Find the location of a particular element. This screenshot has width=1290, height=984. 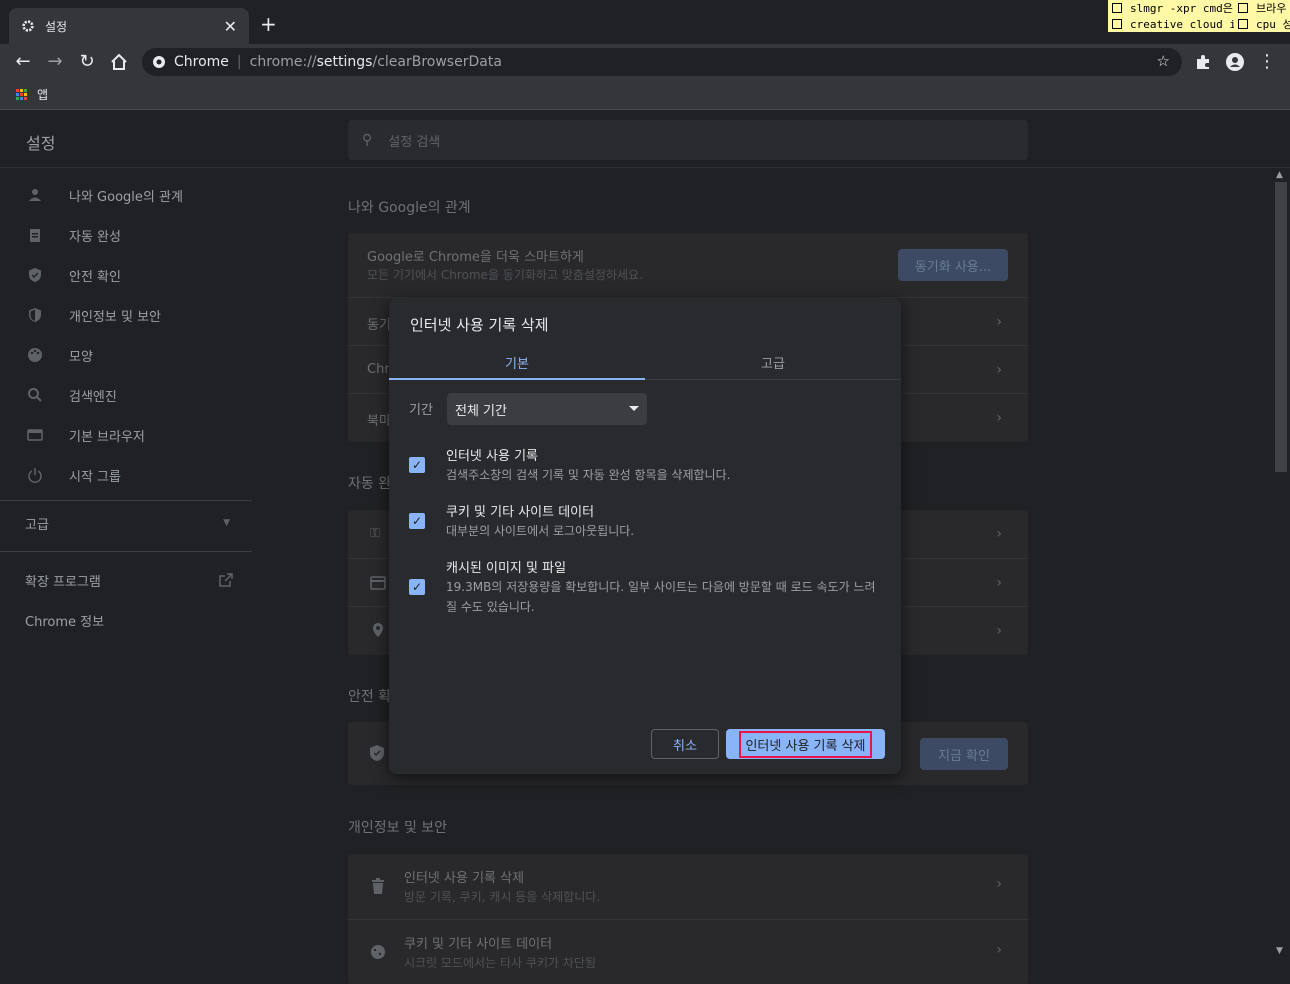

row-label: Chr is located at coordinates (378, 369).